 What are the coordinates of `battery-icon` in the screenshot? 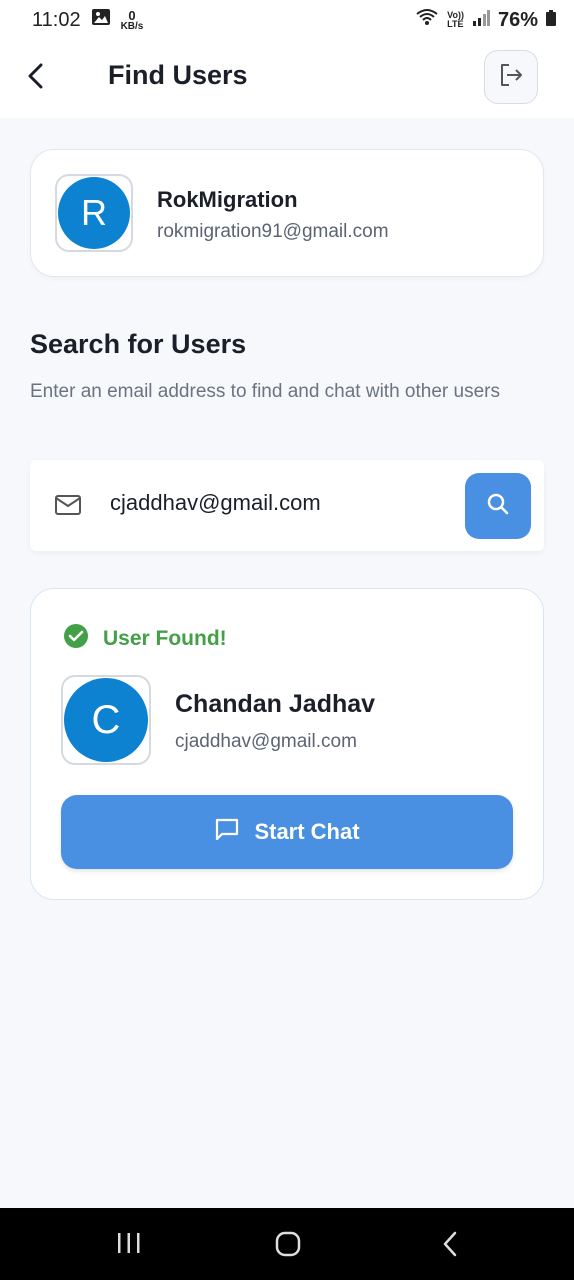 It's located at (551, 20).